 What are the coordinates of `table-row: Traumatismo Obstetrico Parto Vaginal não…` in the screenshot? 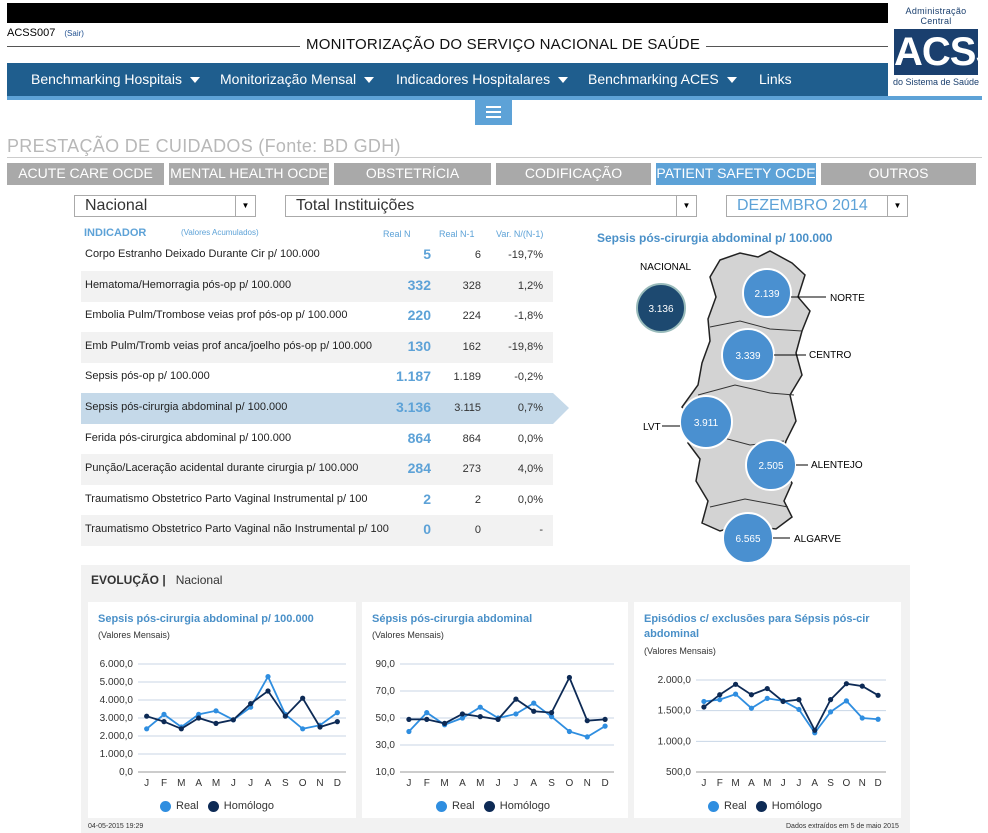 It's located at (317, 531).